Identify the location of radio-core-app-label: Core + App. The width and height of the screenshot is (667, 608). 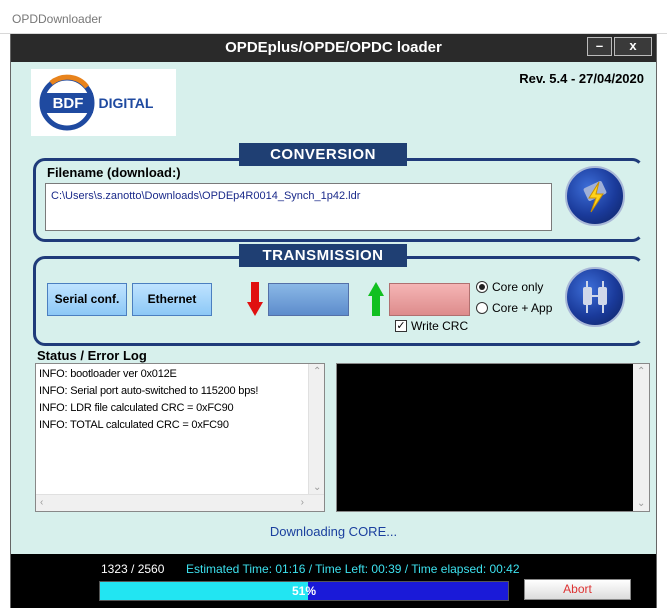
(522, 308).